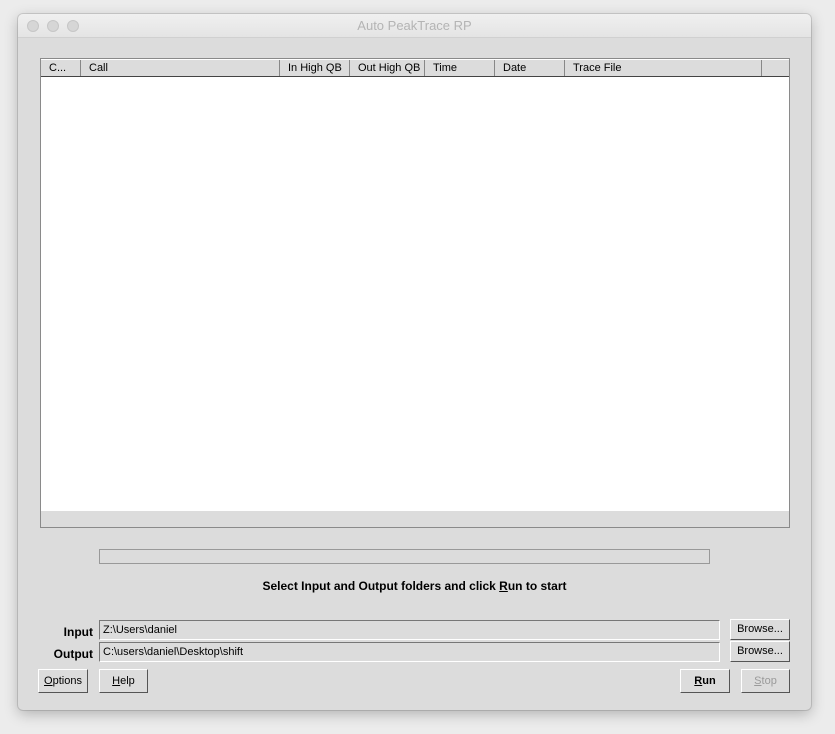 This screenshot has width=835, height=734. I want to click on options-button: Options, so click(63, 681).